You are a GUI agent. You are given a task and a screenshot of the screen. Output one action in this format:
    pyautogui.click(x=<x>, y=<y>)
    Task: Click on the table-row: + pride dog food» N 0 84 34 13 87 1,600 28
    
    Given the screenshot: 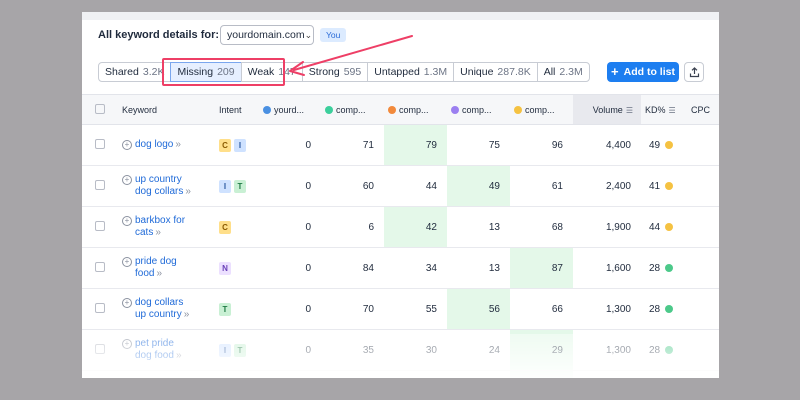 What is the action you would take?
    pyautogui.click(x=400, y=268)
    